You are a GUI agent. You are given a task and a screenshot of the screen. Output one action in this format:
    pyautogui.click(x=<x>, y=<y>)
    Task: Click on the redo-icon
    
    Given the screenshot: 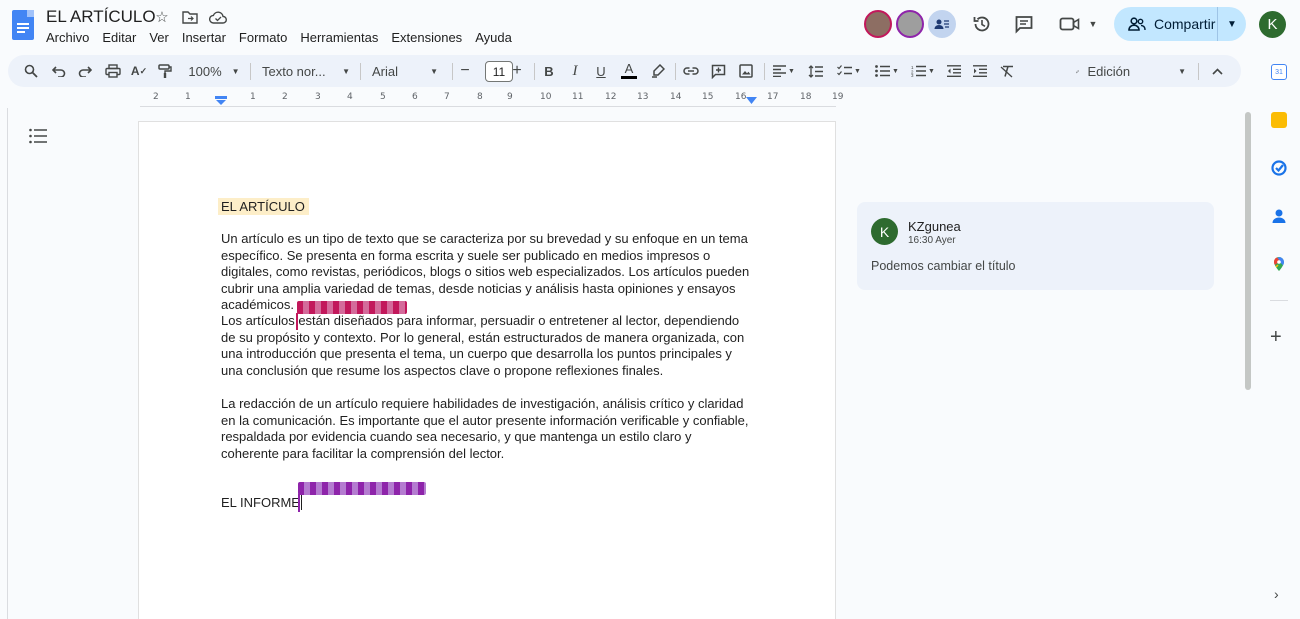 What is the action you would take?
    pyautogui.click(x=85, y=71)
    